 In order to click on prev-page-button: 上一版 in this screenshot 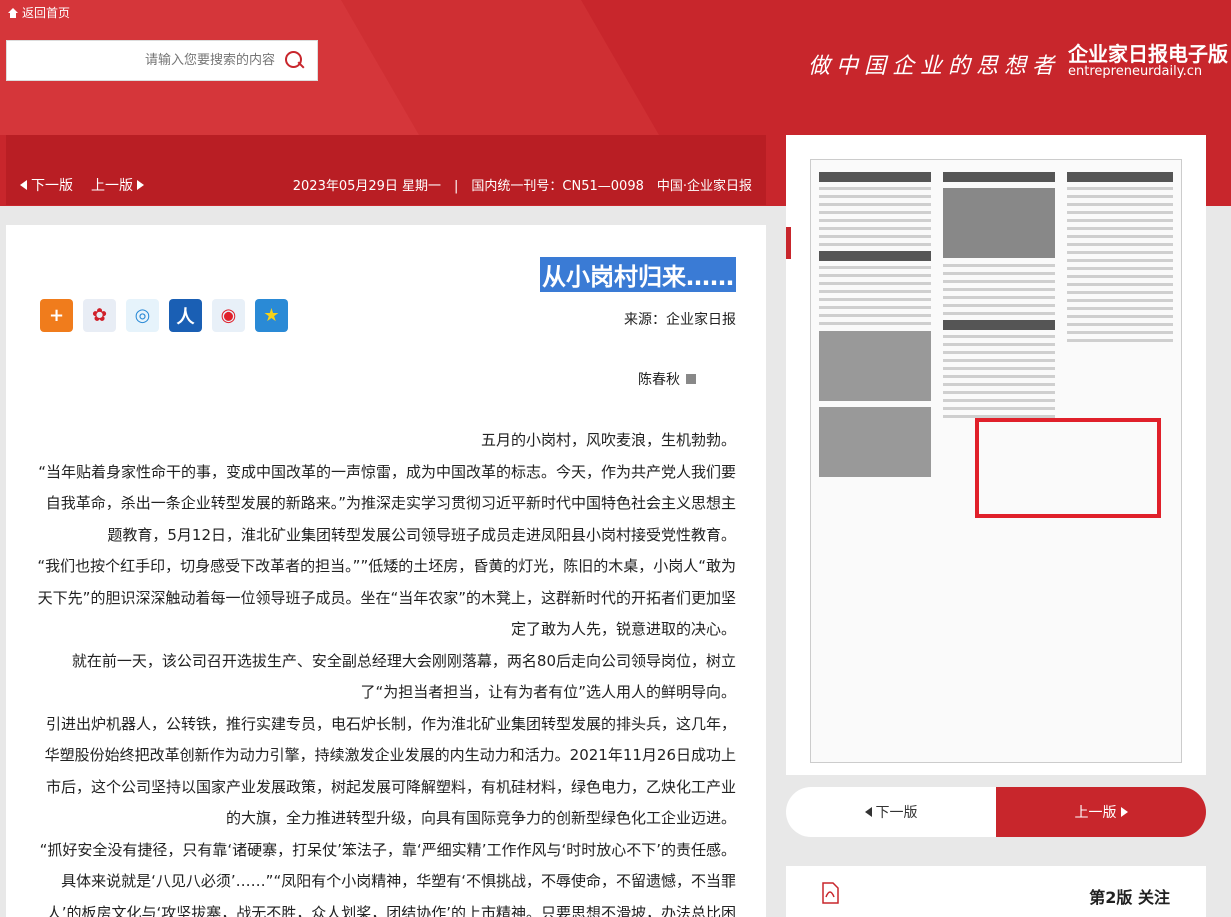, I will do `click(1101, 812)`.